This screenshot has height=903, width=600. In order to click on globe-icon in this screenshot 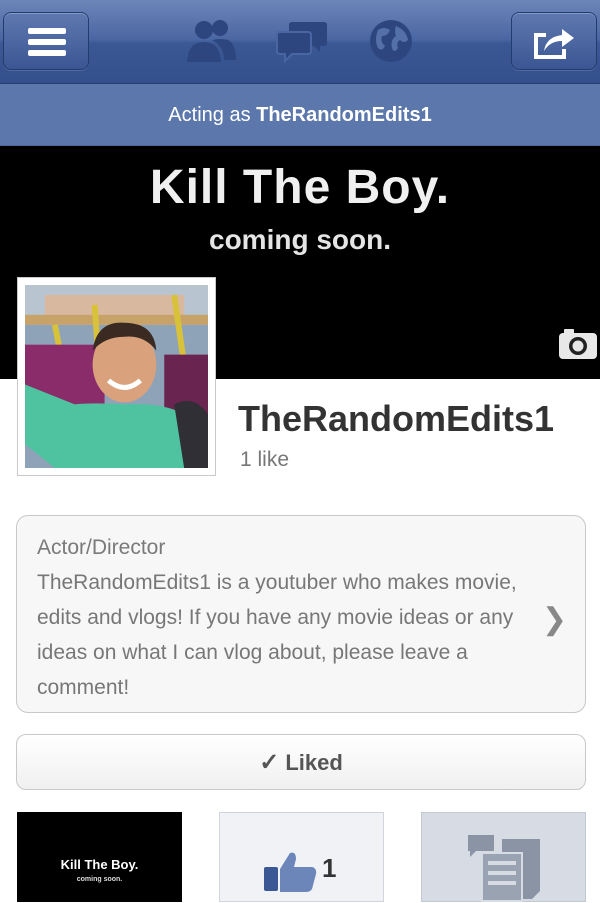, I will do `click(391, 41)`.